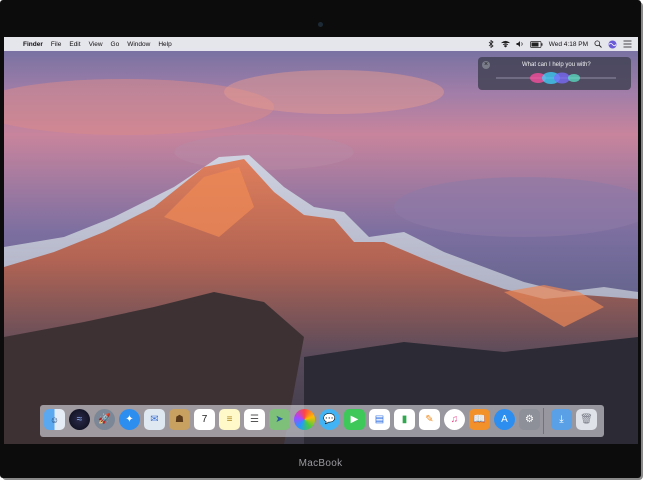 Image resolution: width=650 pixels, height=488 pixels. I want to click on dock-safari-icon: ✦, so click(129, 419).